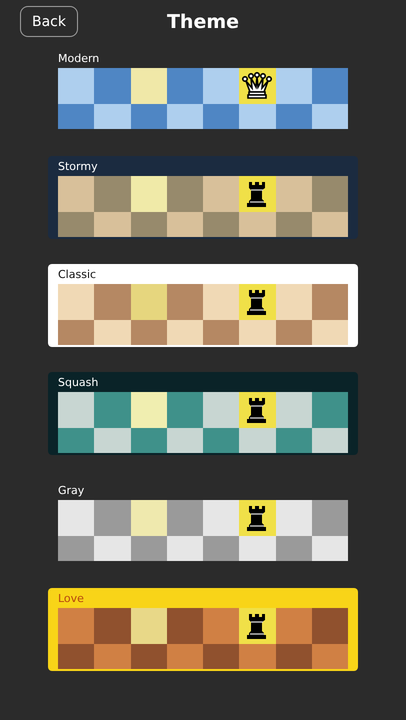 This screenshot has width=406, height=720. I want to click on theme-card: Stormy, so click(203, 197).